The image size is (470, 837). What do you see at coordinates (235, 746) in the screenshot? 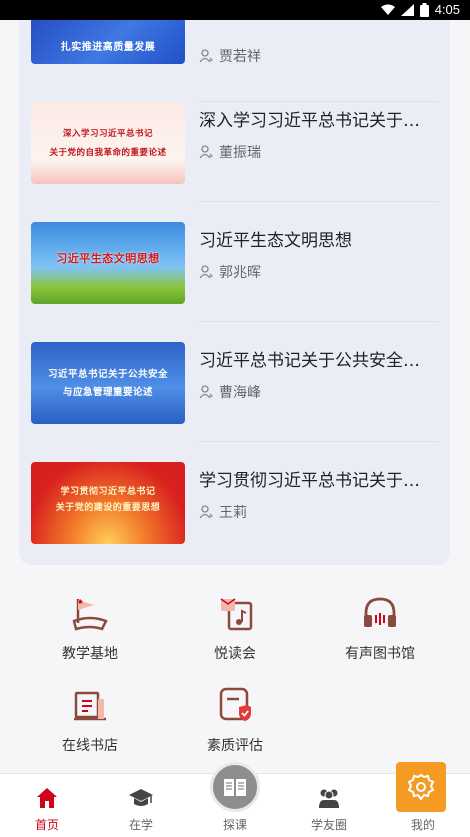
I see `feature-label: 素质评估` at bounding box center [235, 746].